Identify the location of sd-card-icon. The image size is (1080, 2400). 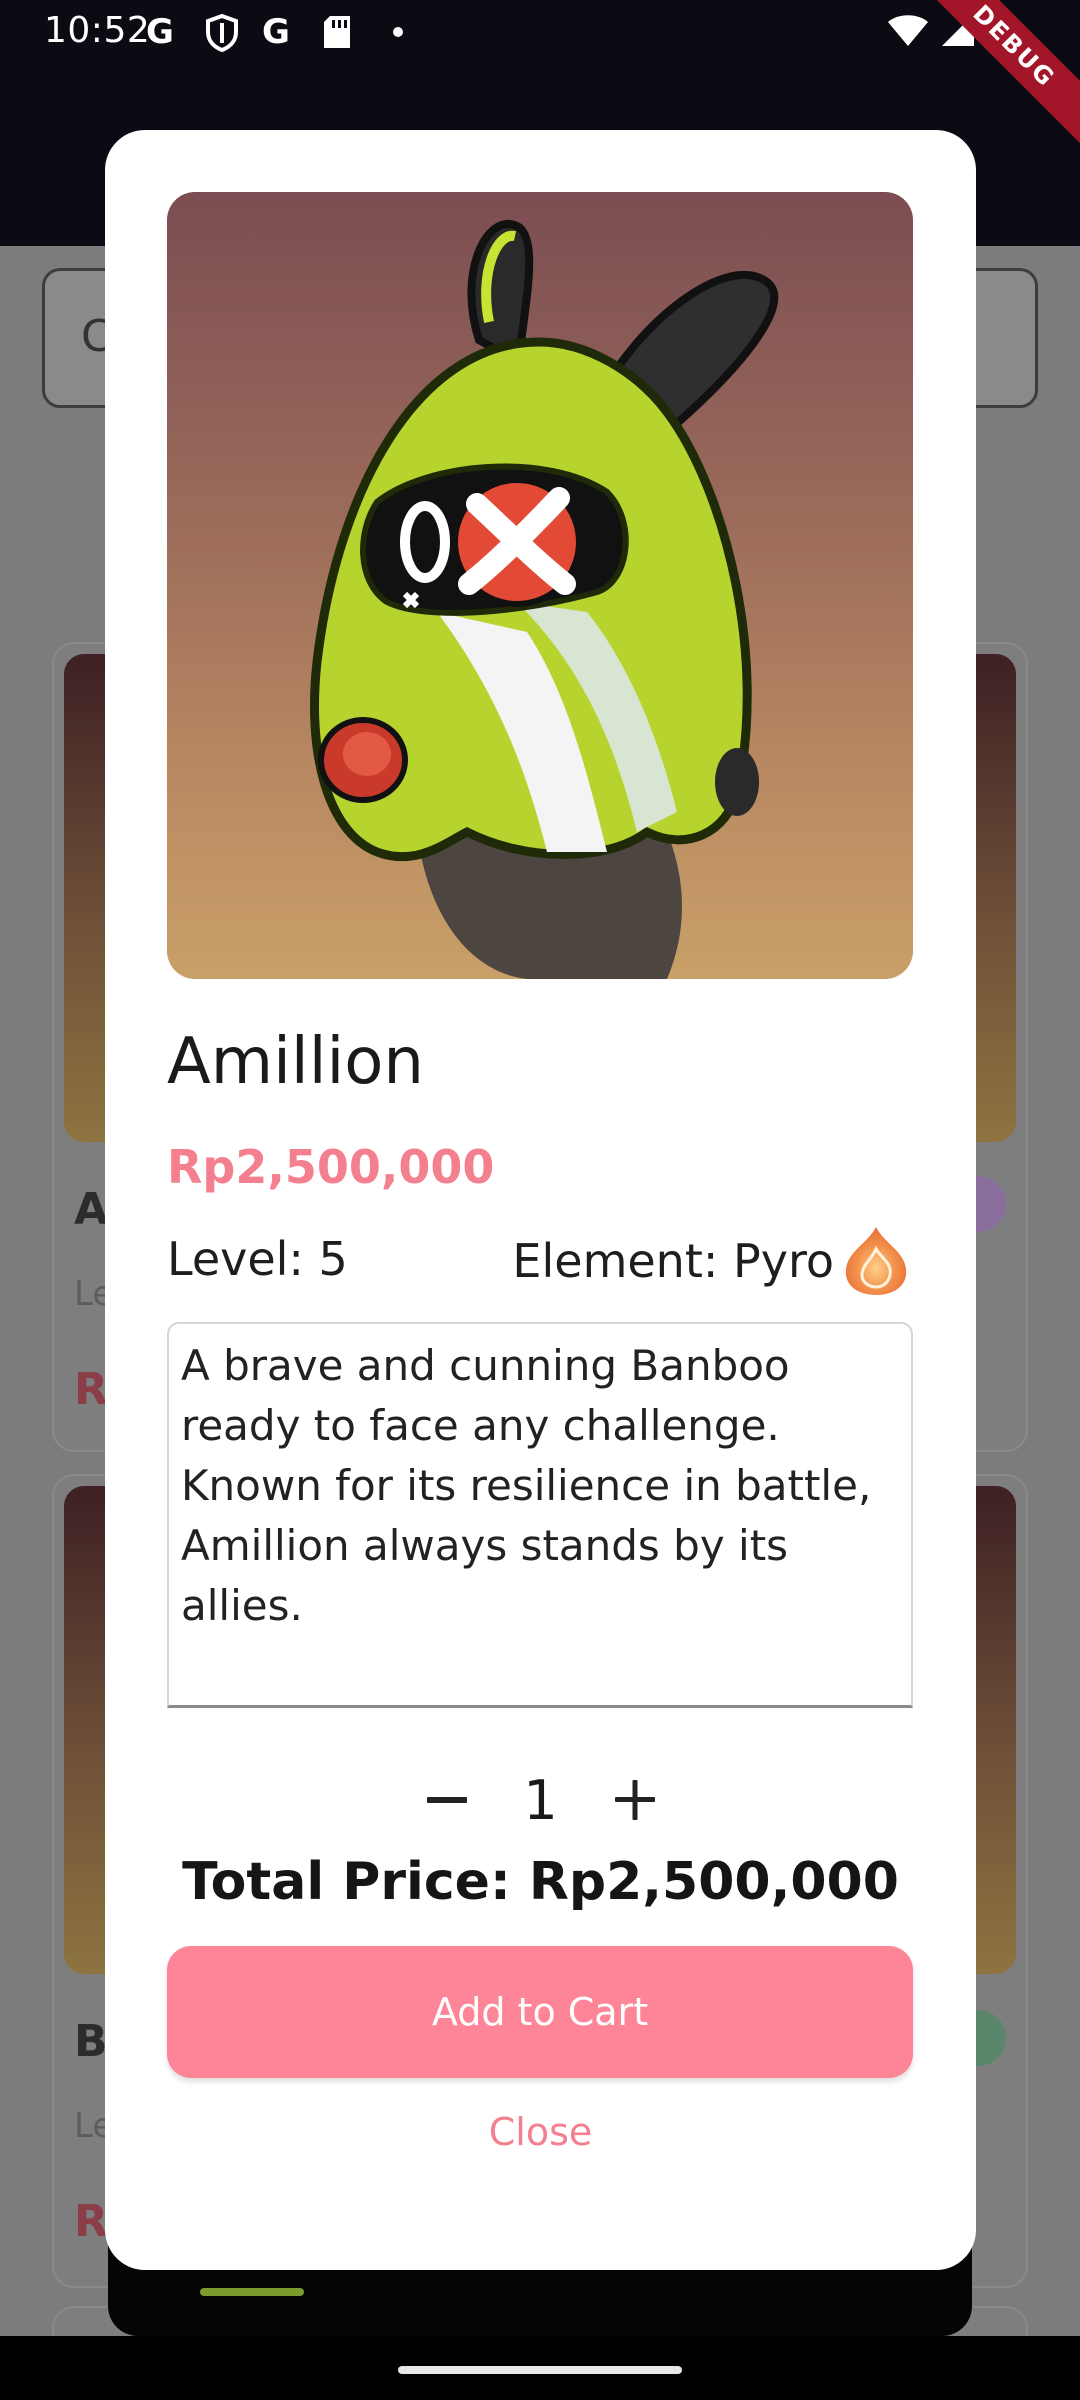
(337, 32).